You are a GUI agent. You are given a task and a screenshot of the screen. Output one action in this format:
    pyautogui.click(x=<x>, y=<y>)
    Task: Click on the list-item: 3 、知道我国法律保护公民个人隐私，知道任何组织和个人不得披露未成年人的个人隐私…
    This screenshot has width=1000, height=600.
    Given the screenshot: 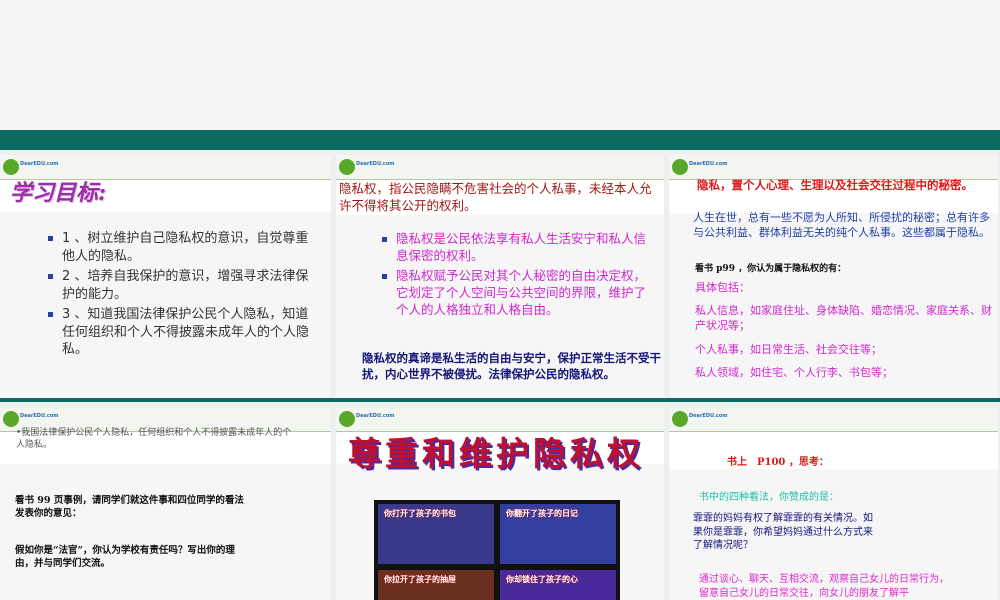 What is the action you would take?
    pyautogui.click(x=183, y=332)
    